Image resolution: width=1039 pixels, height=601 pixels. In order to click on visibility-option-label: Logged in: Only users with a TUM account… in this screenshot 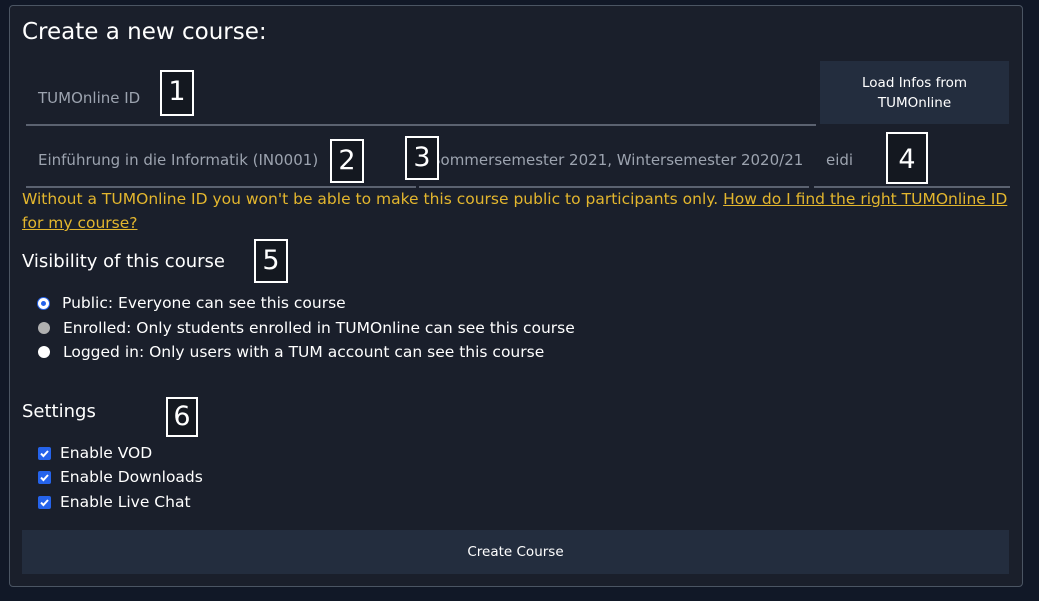, I will do `click(304, 352)`.